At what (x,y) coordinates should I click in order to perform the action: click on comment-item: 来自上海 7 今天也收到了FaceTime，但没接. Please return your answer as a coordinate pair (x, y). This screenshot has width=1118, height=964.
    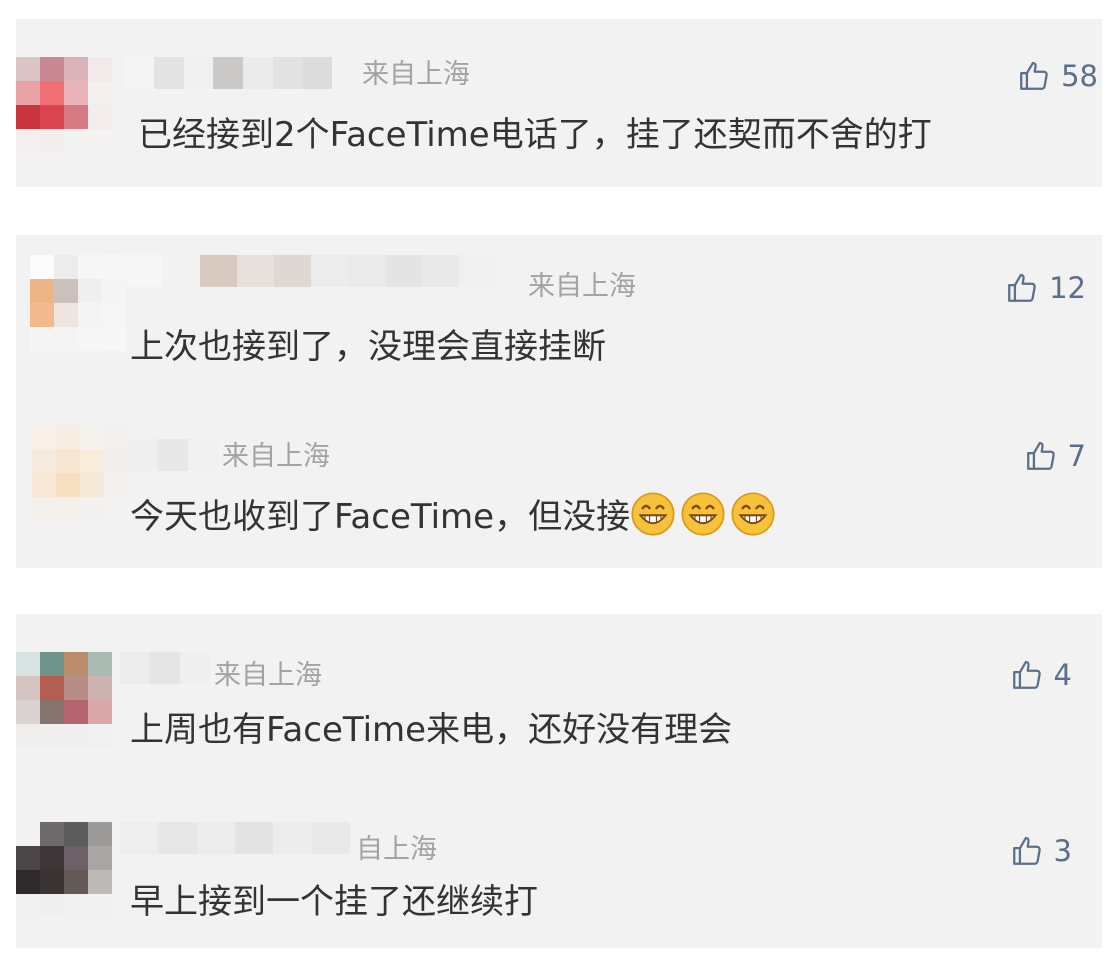
    Looking at the image, I should click on (559, 496).